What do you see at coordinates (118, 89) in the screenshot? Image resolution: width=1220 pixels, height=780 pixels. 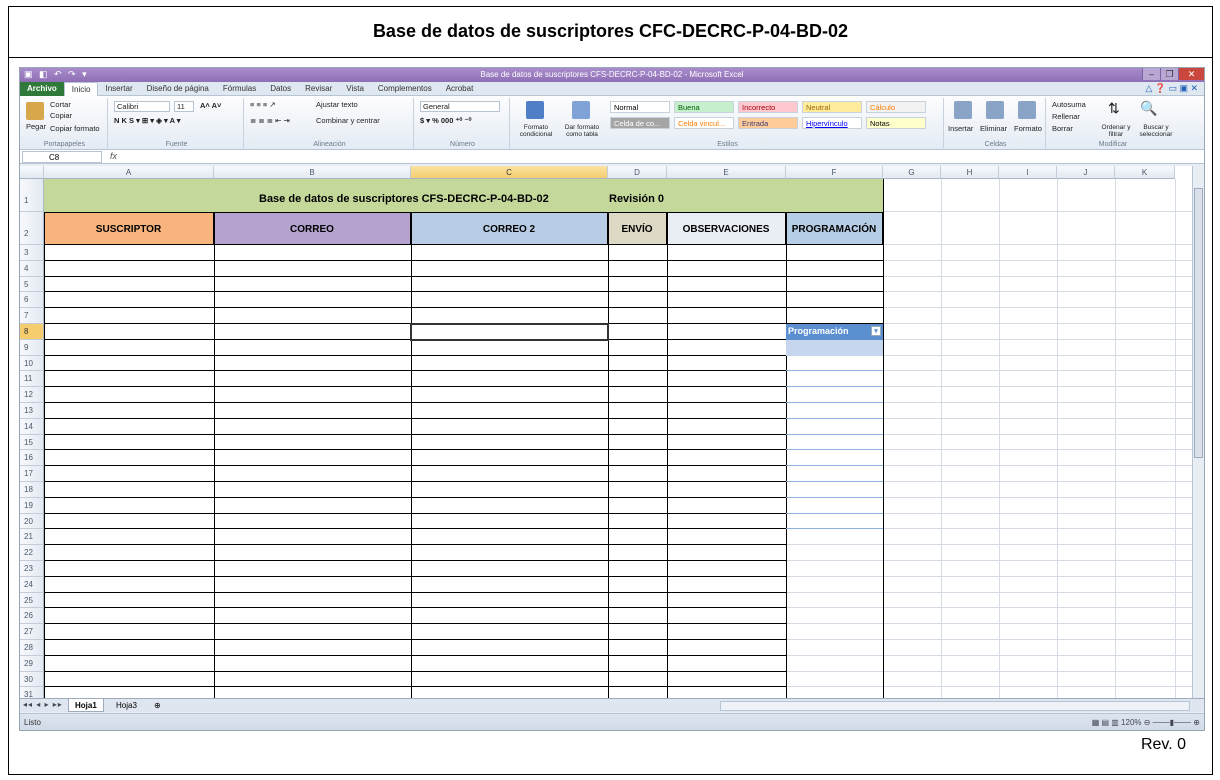 I see `tab-insertar: Insertar` at bounding box center [118, 89].